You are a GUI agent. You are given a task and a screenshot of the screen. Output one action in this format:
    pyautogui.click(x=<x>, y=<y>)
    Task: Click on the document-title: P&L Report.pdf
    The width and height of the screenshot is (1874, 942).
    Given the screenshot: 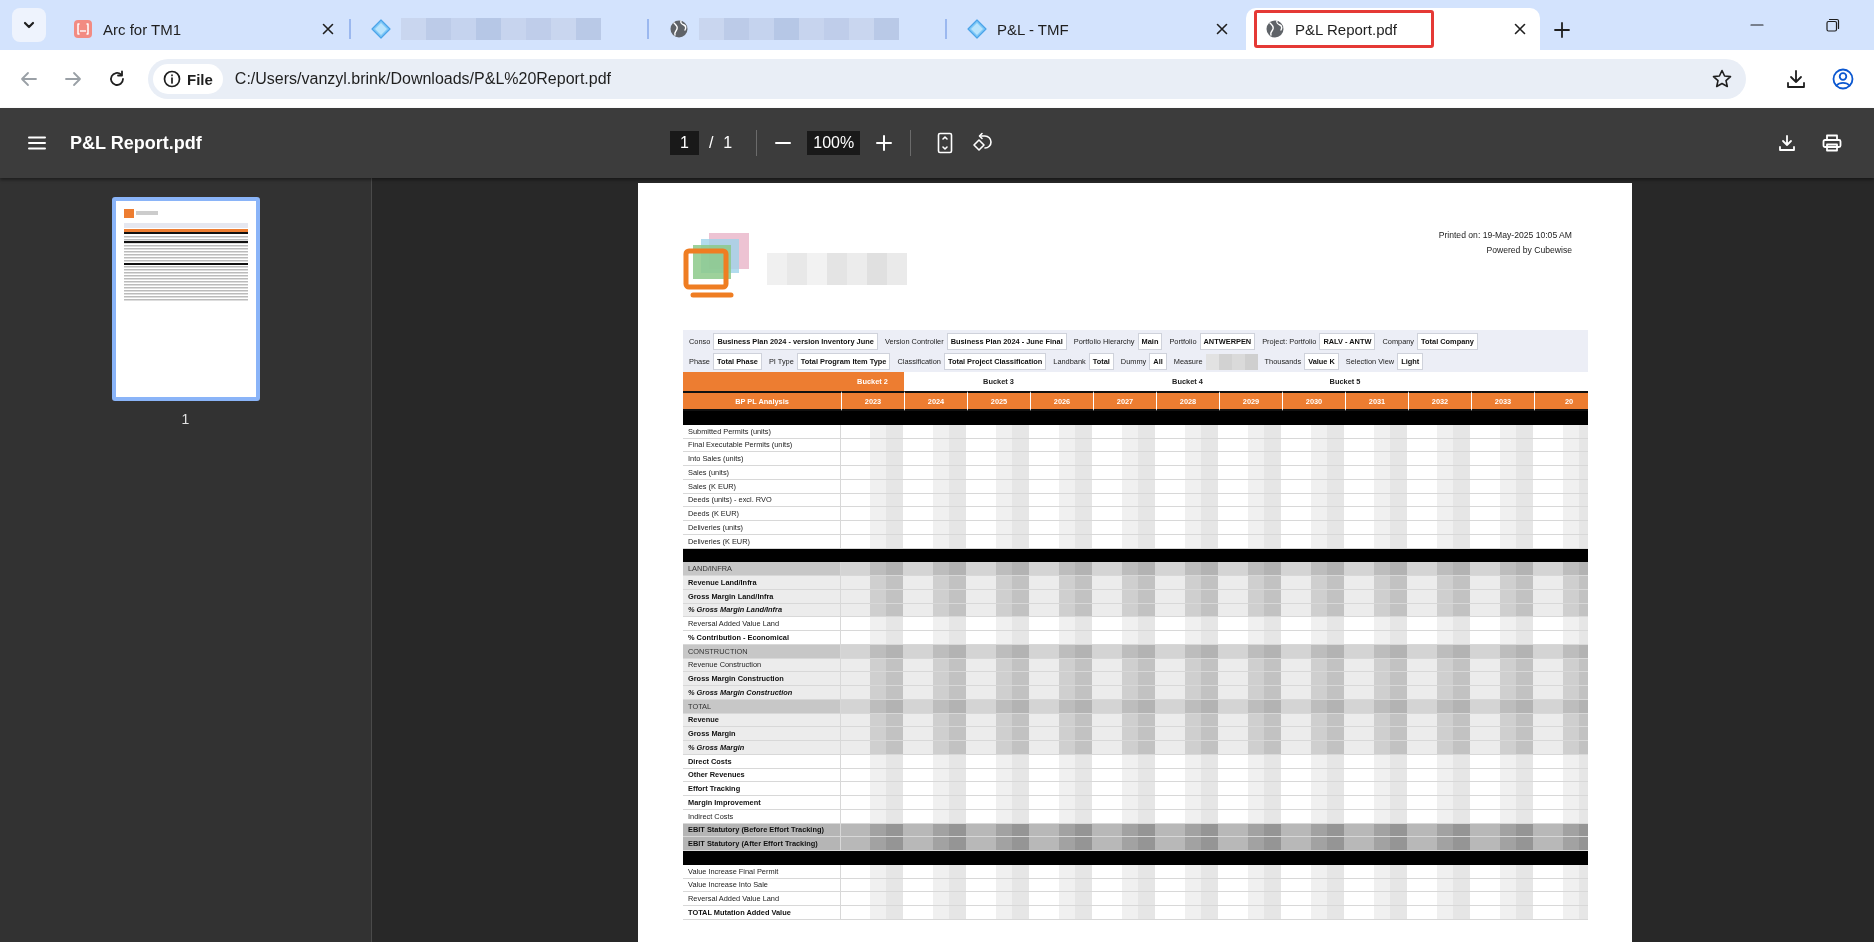 What is the action you would take?
    pyautogui.click(x=136, y=143)
    